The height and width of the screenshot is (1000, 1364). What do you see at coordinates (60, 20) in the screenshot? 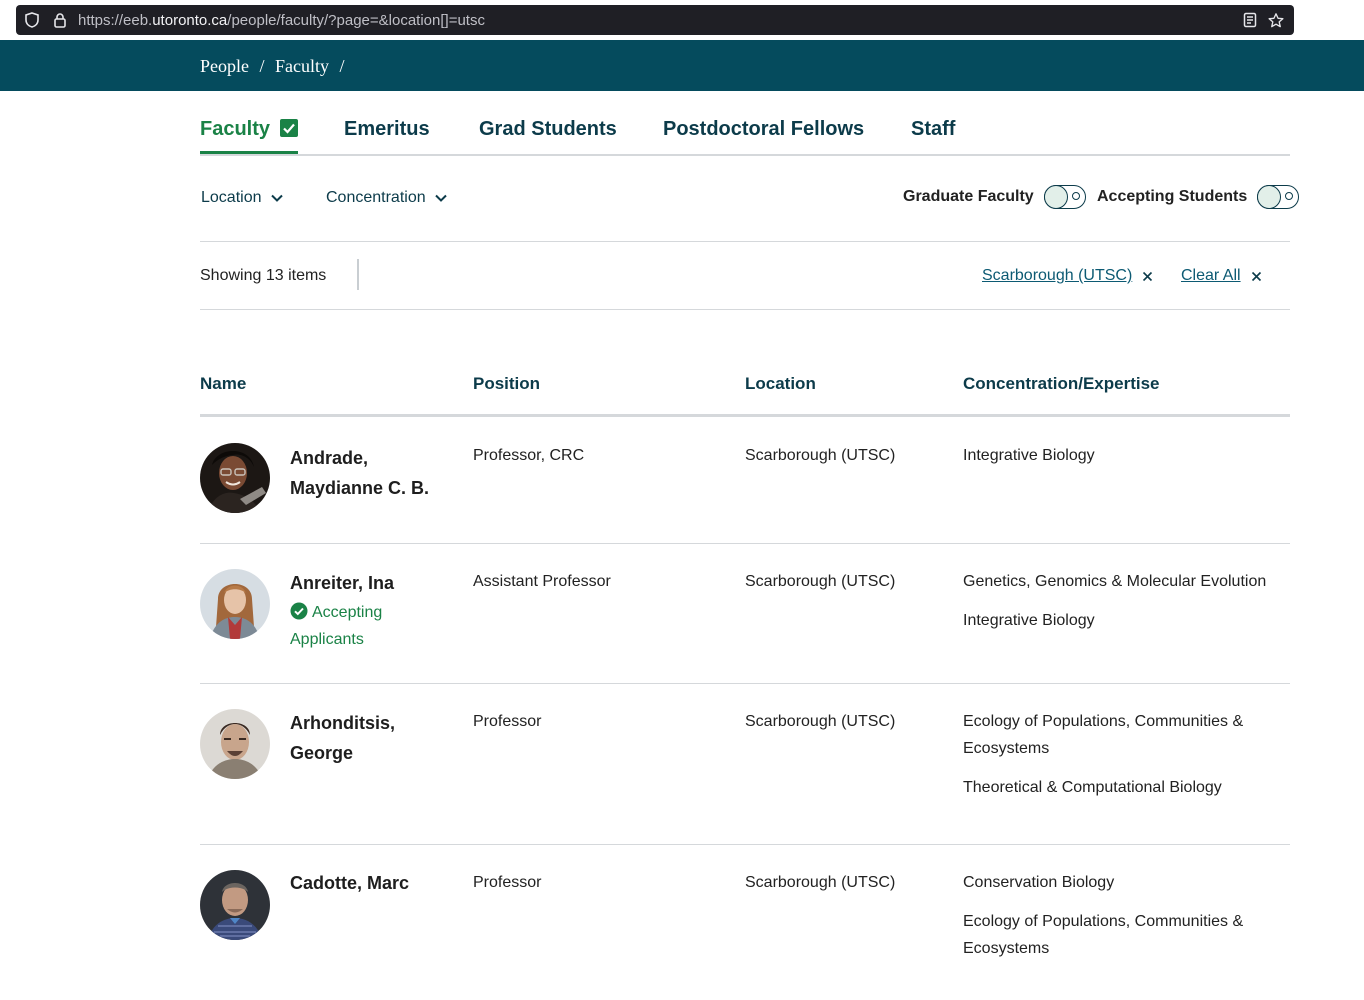
I see `lock-icon` at bounding box center [60, 20].